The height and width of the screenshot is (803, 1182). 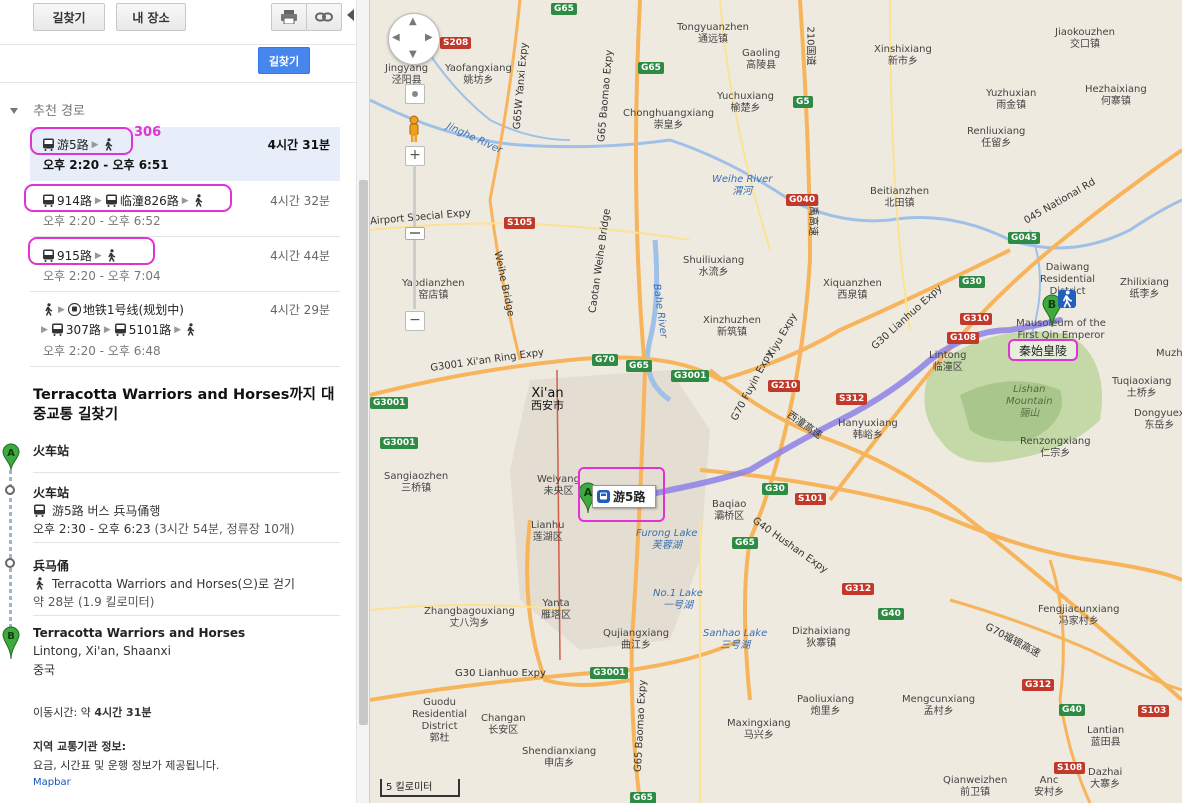 I want to click on map-place-label: Changan 长安区, so click(x=503, y=724).